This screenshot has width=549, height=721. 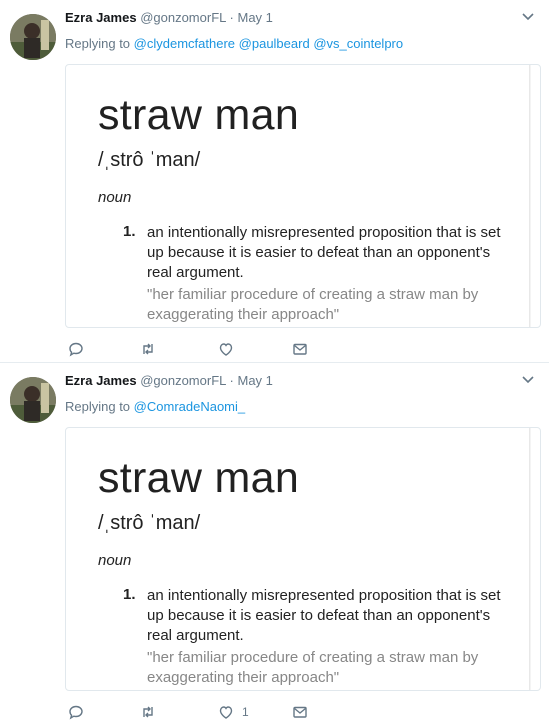 What do you see at coordinates (245, 712) in the screenshot?
I see `like-count: 1` at bounding box center [245, 712].